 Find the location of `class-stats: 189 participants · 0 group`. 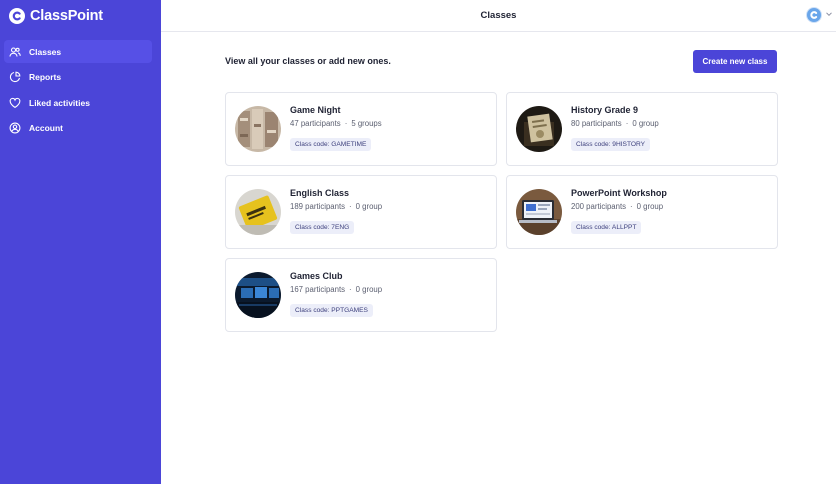

class-stats: 189 participants · 0 group is located at coordinates (336, 206).